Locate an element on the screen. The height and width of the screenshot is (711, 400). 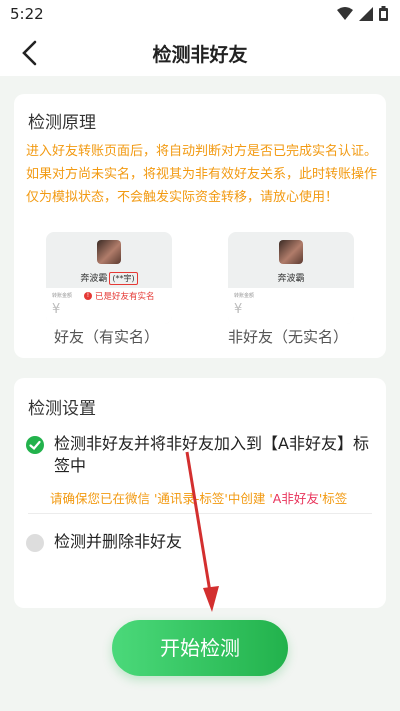
option-add-tag: 检测非好友并将非好友加入到【A非好友】标签中 is located at coordinates (201, 456).